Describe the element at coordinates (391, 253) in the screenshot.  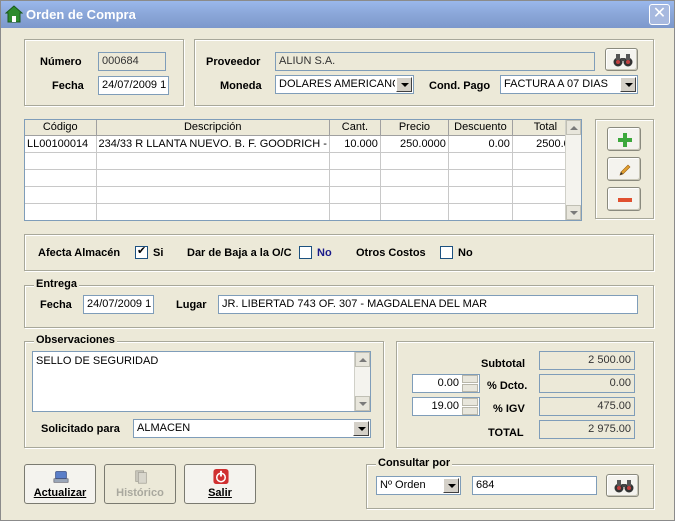
I see `otros-costos-label: Otros Costos` at that location.